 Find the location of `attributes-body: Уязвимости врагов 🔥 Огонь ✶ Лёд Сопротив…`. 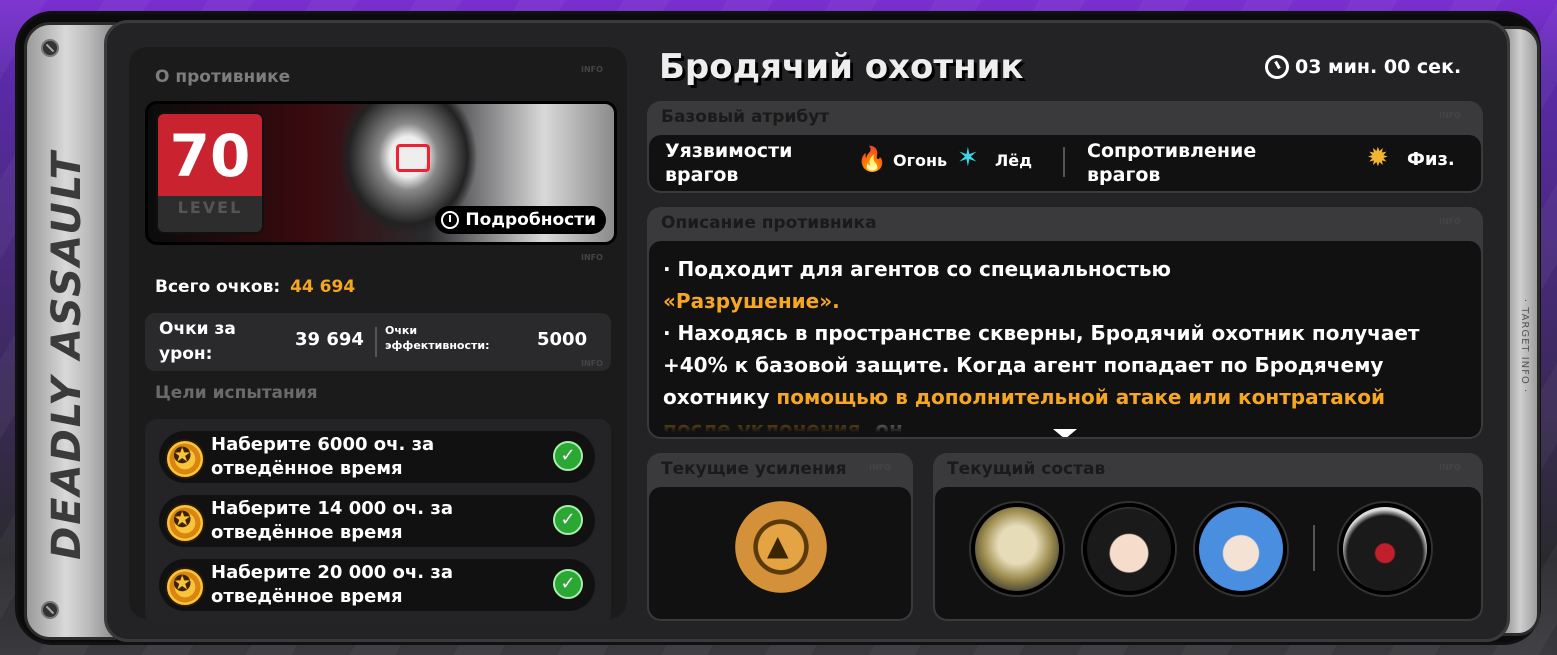

attributes-body: Уязвимости врагов 🔥 Огонь ✶ Лёд Сопротив… is located at coordinates (1065, 163).